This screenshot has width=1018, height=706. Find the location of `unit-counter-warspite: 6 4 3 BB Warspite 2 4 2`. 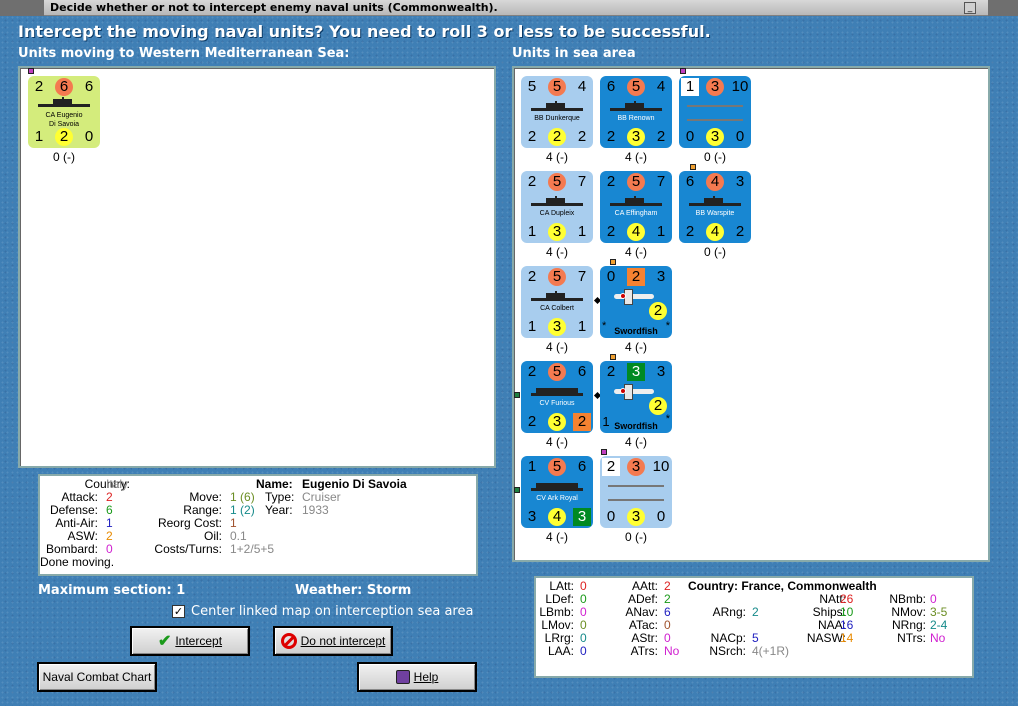

unit-counter-warspite: 6 4 3 BB Warspite 2 4 2 is located at coordinates (715, 207).